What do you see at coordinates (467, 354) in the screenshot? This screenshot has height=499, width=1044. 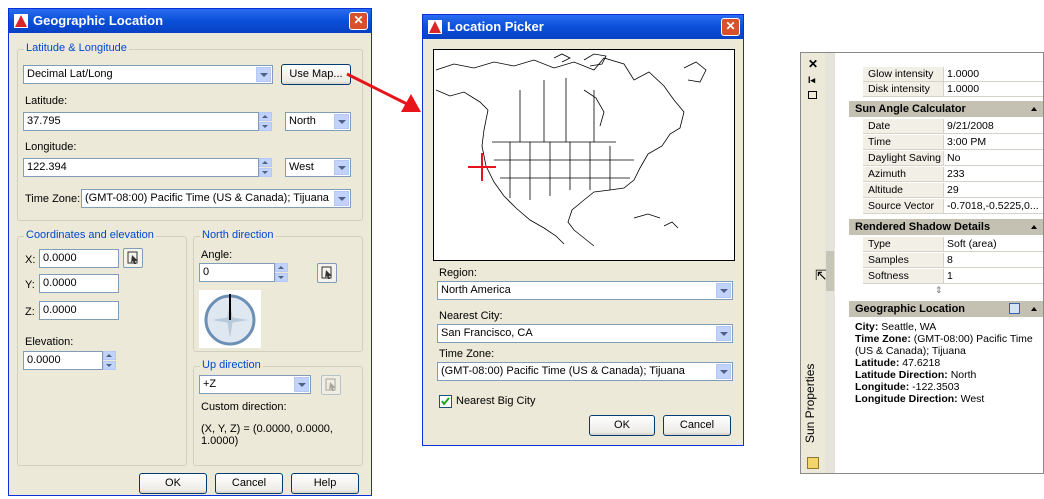 I see `picker-timezone-label: Time Zone:` at bounding box center [467, 354].